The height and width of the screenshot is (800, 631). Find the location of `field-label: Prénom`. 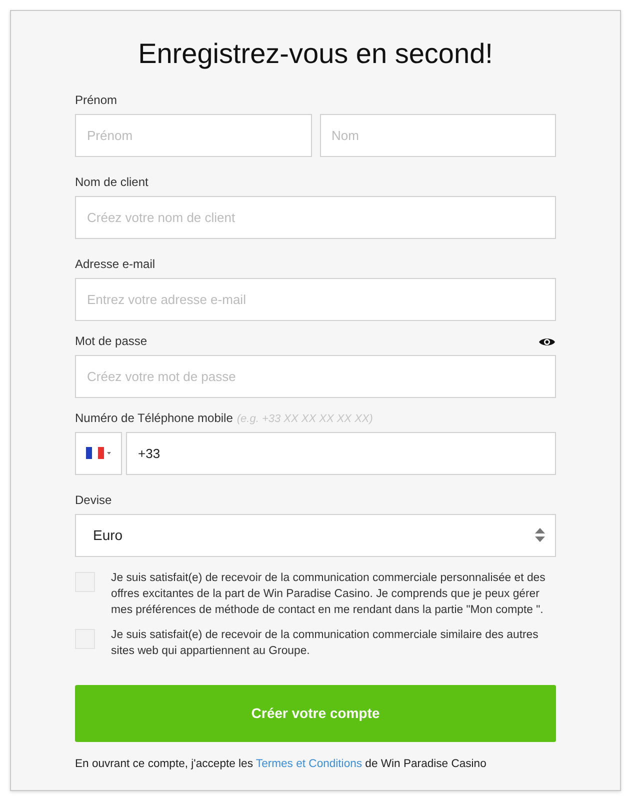

field-label: Prénom is located at coordinates (96, 99).